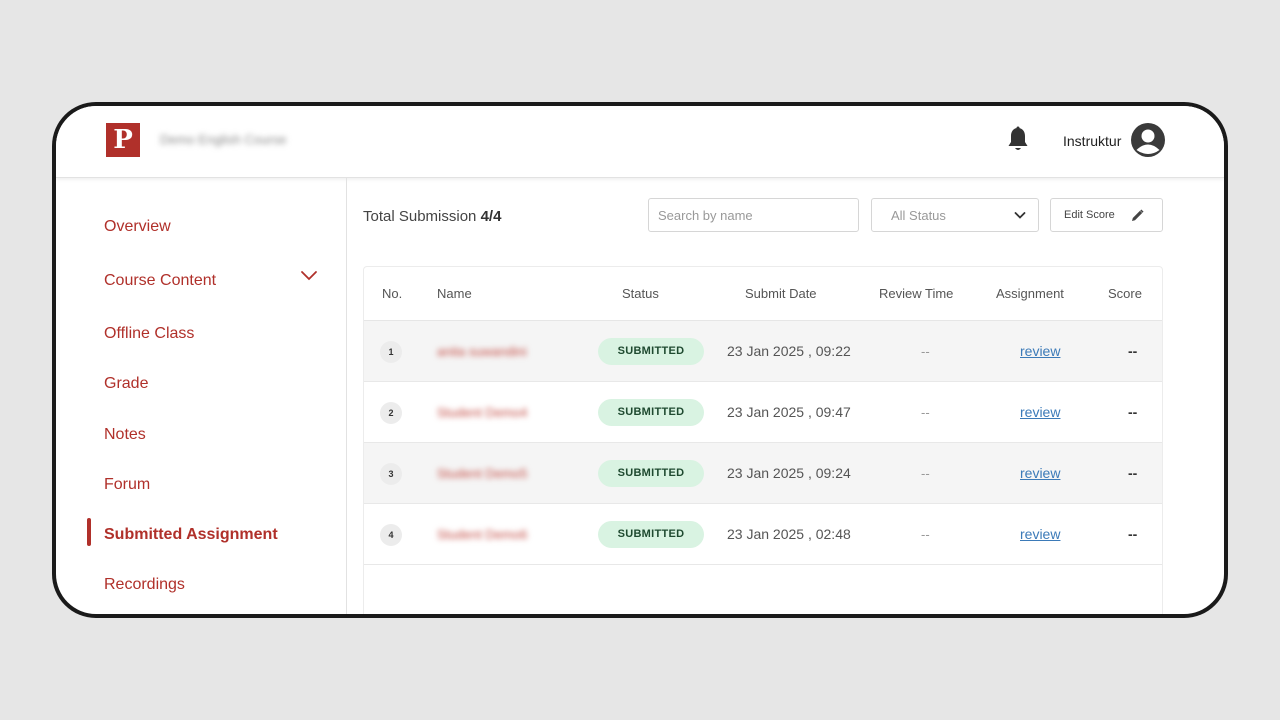 The height and width of the screenshot is (720, 1280). I want to click on submit-date: 23 Jan 2025 , 09:24, so click(789, 473).